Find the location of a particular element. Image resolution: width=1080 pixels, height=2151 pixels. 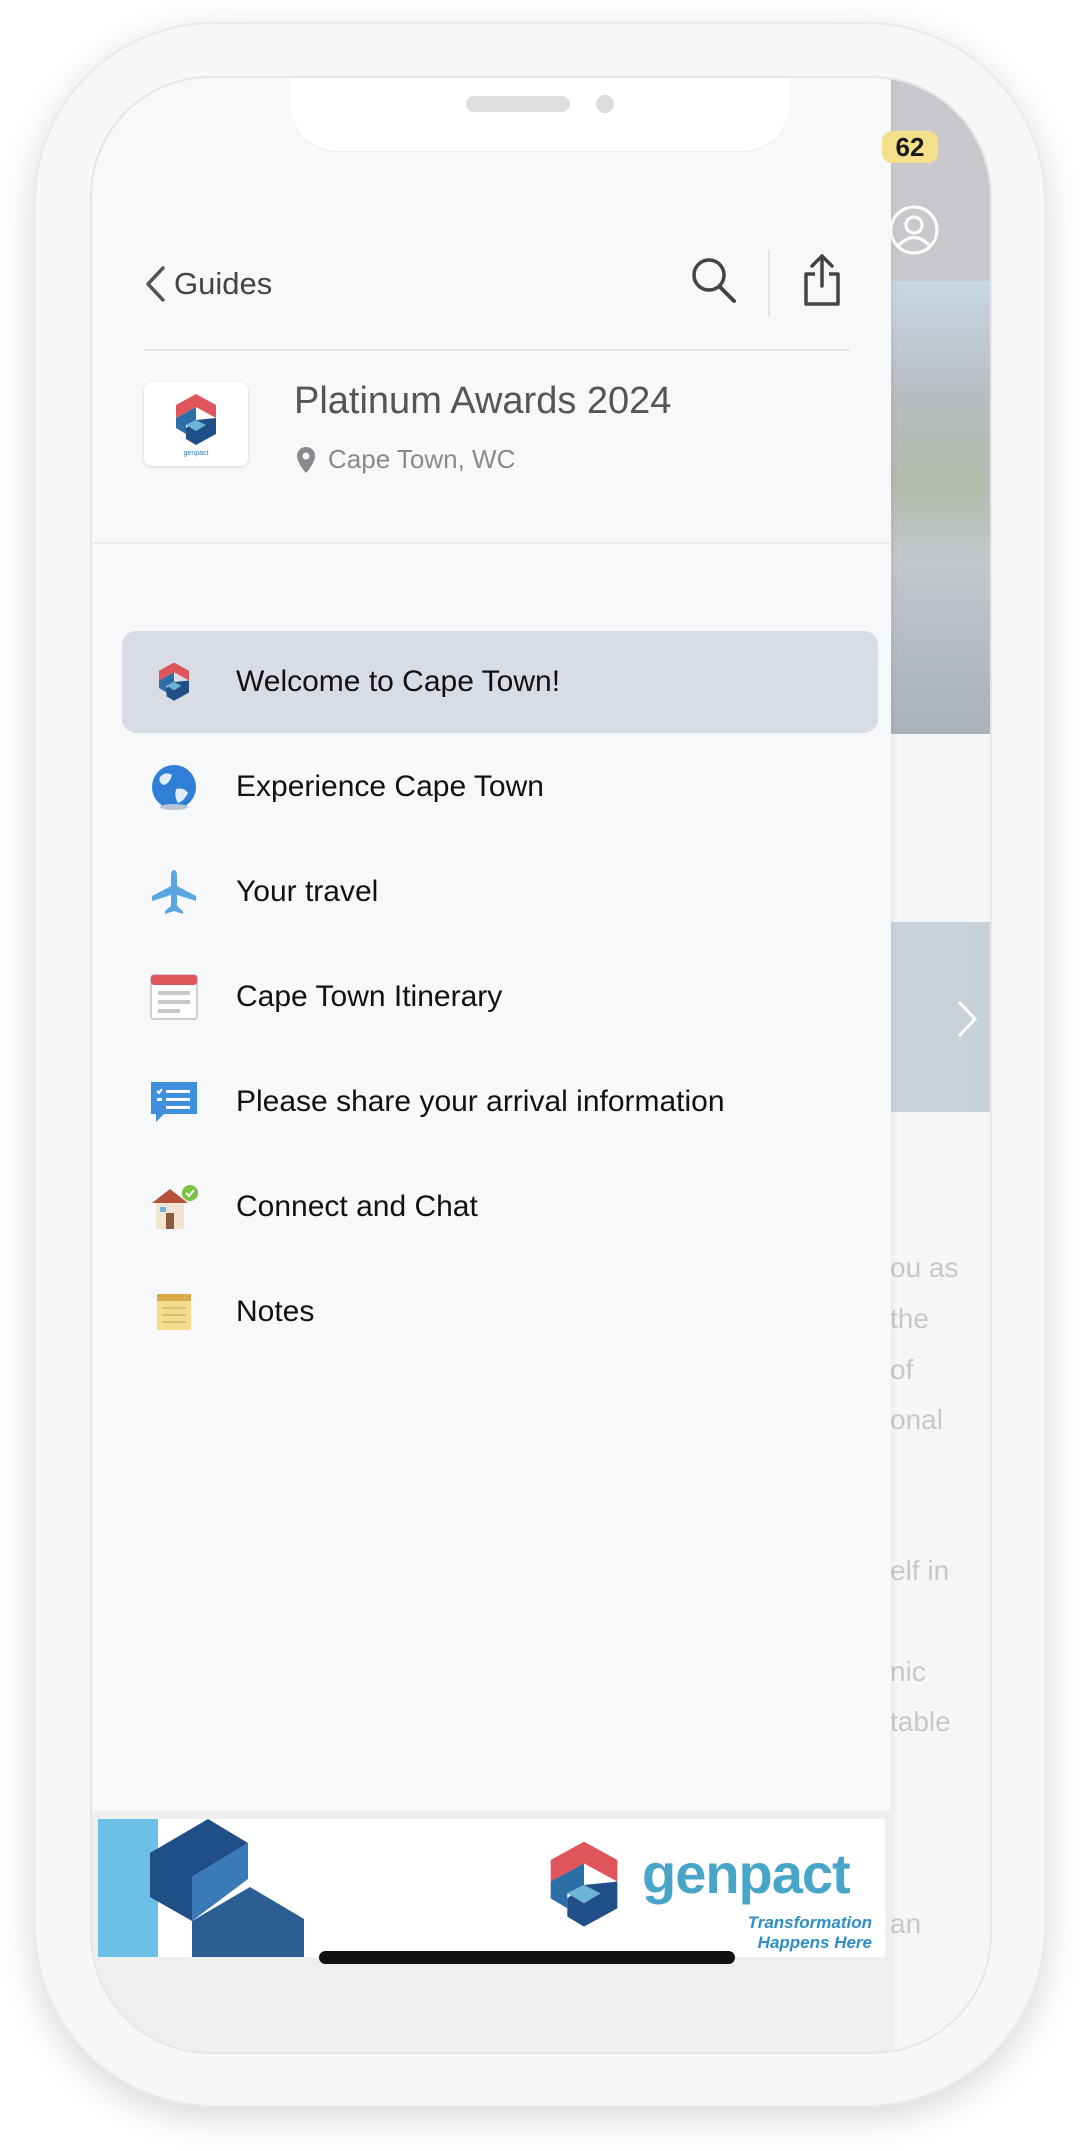

menu-item-experience: Experience Cape Town is located at coordinates (500, 787).